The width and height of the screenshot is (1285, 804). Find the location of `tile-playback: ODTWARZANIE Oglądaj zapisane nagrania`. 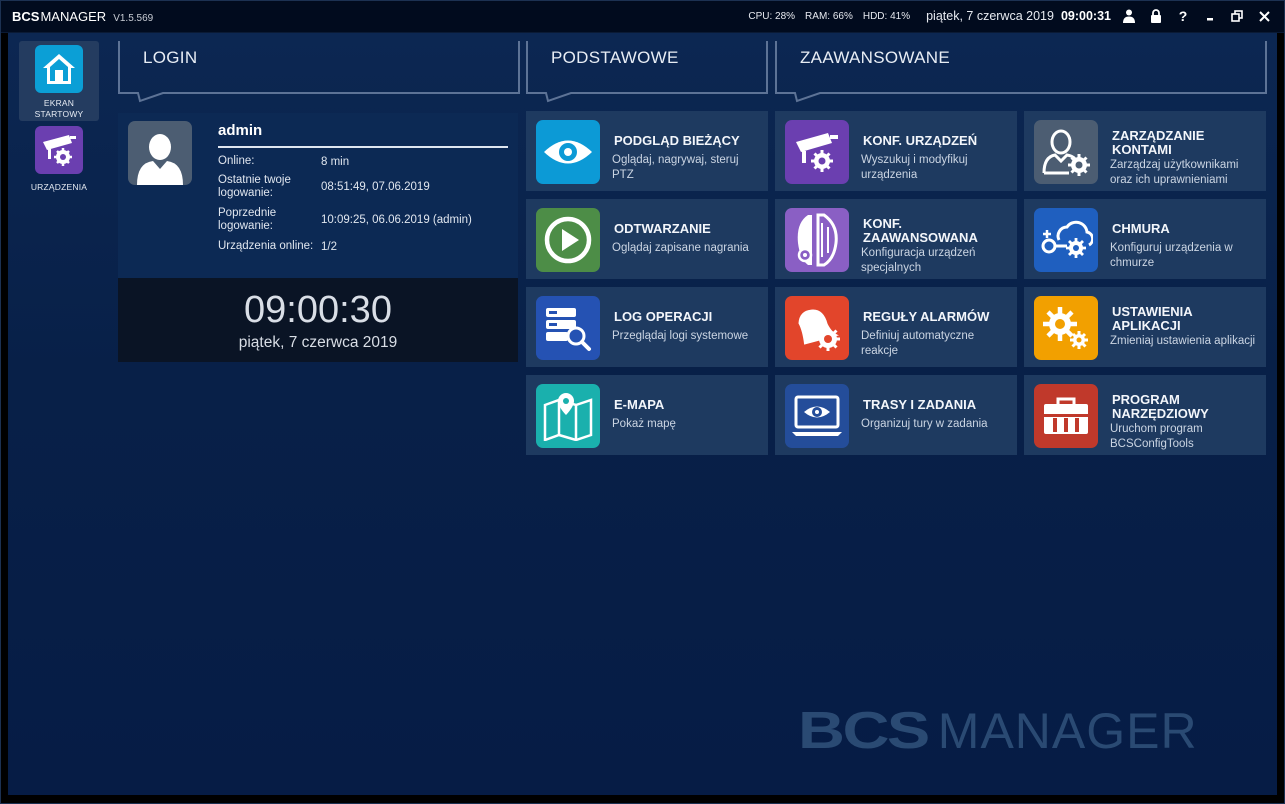

tile-playback: ODTWARZANIE Oglądaj zapisane nagrania is located at coordinates (647, 239).